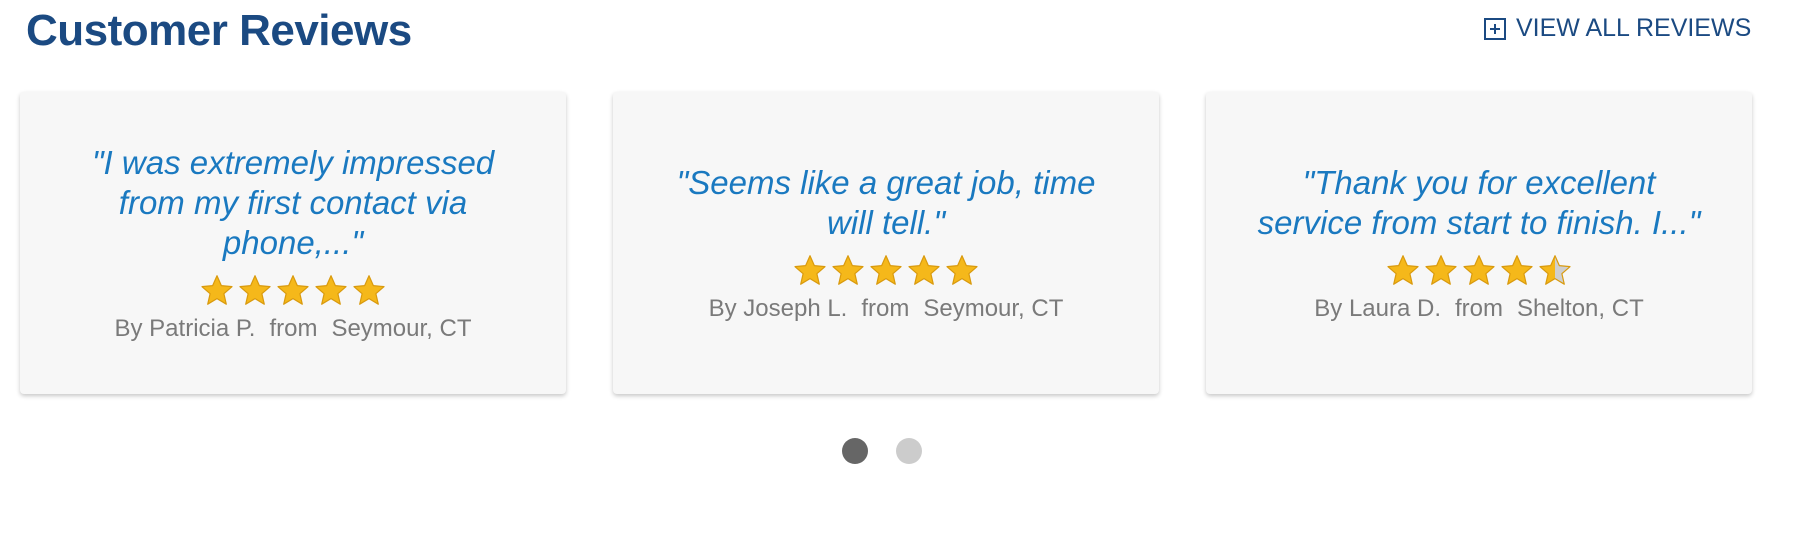 This screenshot has width=1804, height=544. I want to click on reviewer-name: By Patricia P., so click(185, 328).